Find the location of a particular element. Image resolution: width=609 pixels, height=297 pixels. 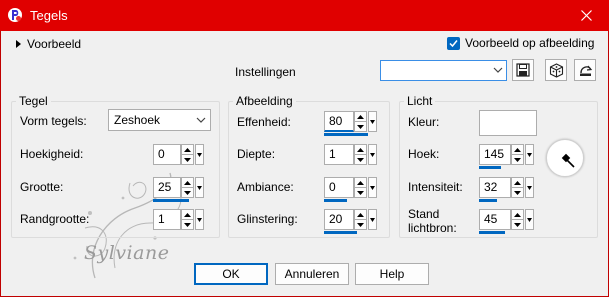

reset-button is located at coordinates (585, 70).